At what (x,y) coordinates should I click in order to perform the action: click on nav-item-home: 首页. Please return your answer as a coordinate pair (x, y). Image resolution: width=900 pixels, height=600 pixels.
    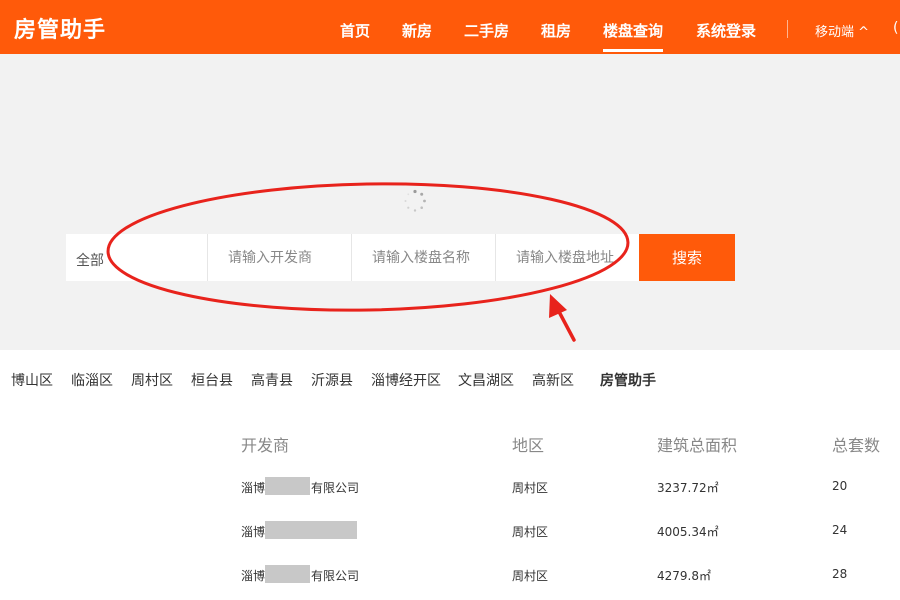
    Looking at the image, I should click on (355, 30).